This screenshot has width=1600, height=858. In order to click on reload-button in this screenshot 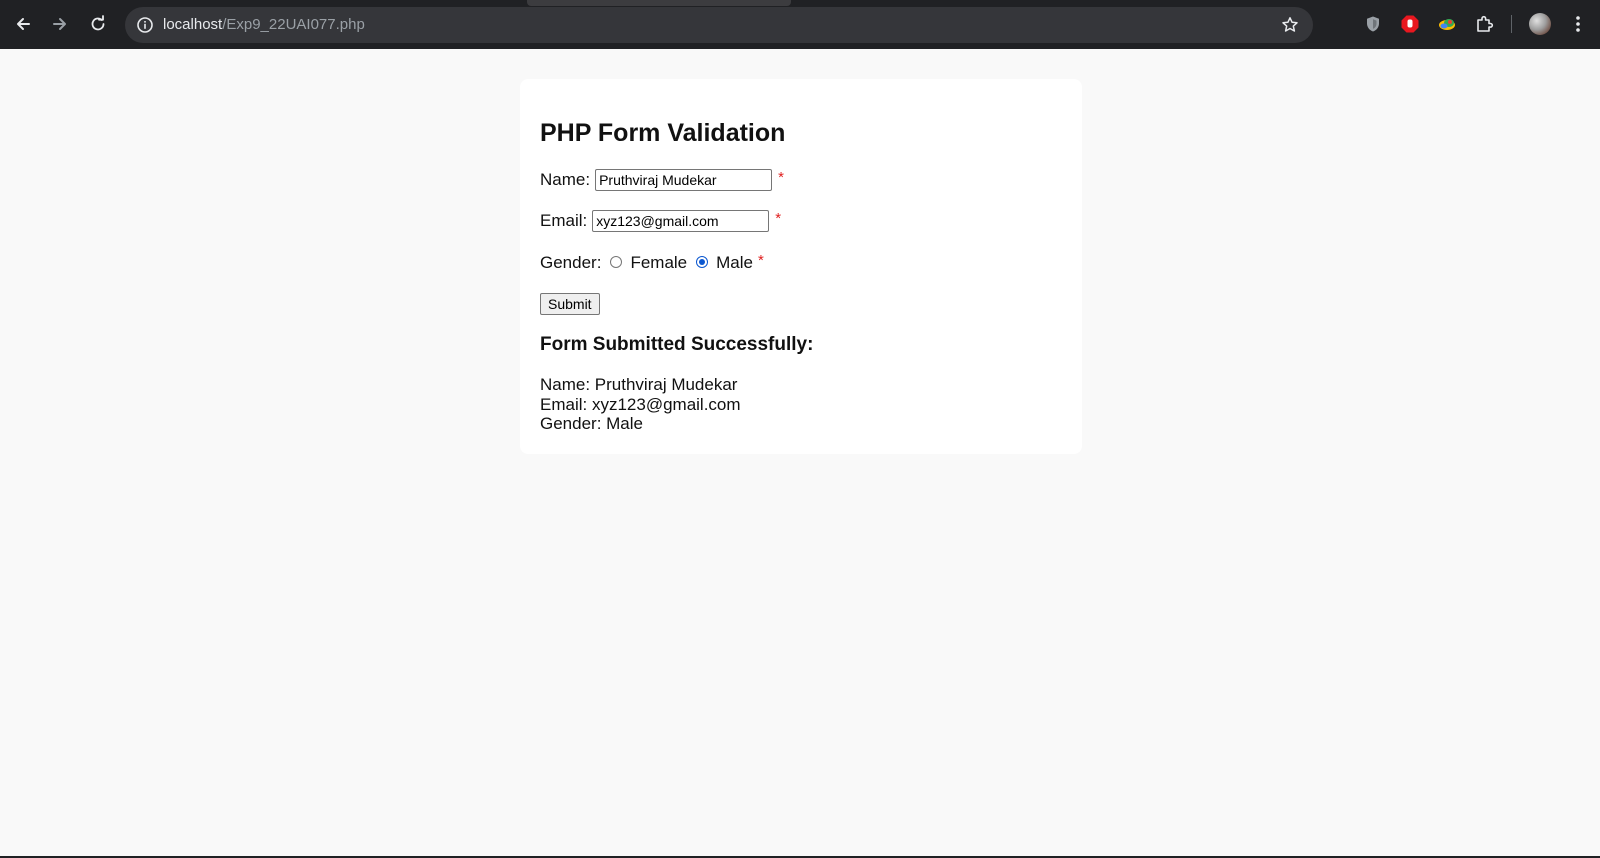, I will do `click(98, 24)`.